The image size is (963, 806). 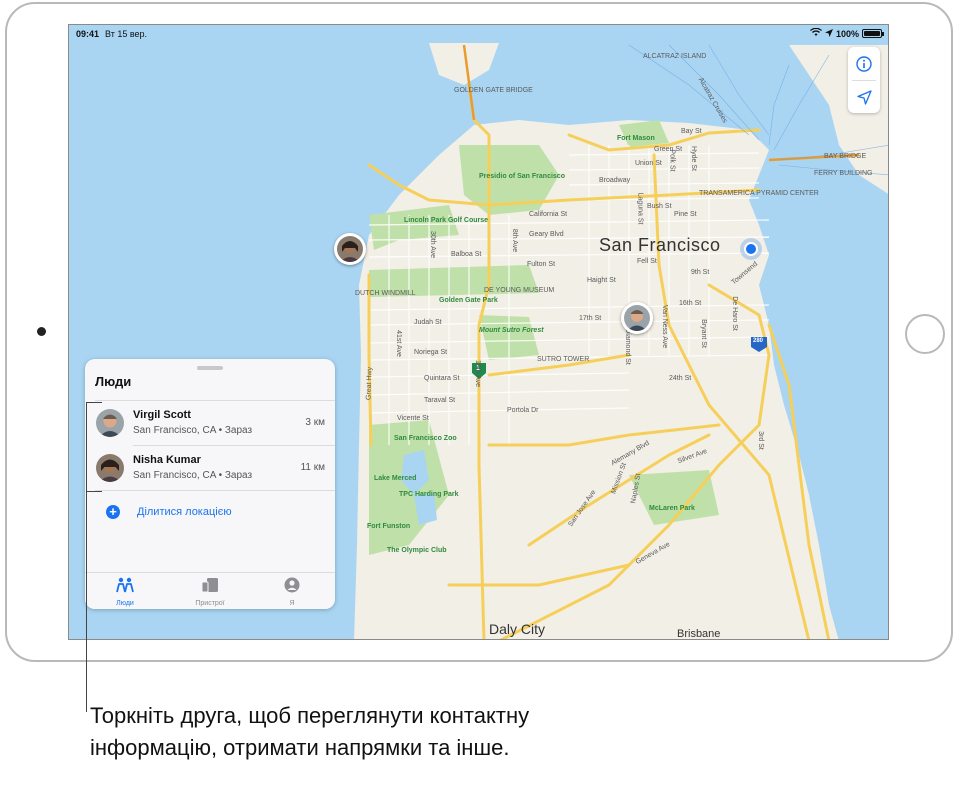 I want to click on status-indicators: 100%, so click(x=847, y=33).